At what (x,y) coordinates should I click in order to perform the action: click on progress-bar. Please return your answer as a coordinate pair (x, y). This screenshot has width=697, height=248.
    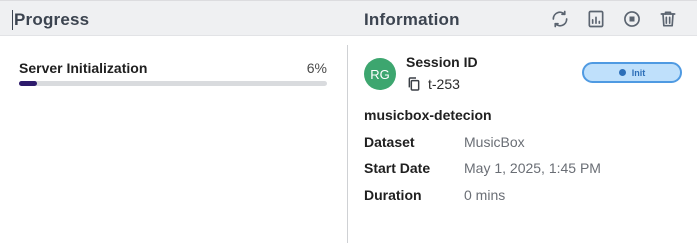
    Looking at the image, I should click on (173, 83).